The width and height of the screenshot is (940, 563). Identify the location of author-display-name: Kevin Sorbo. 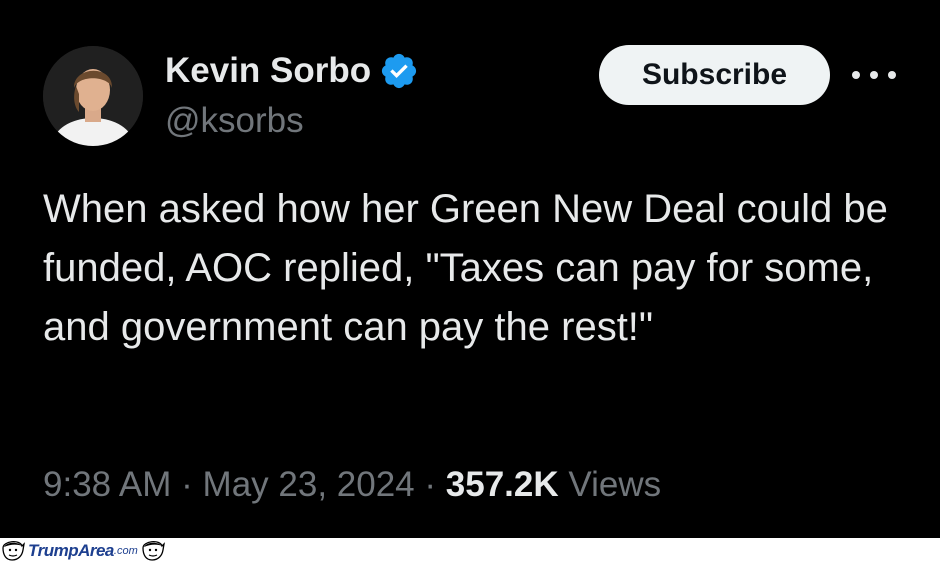
(268, 71).